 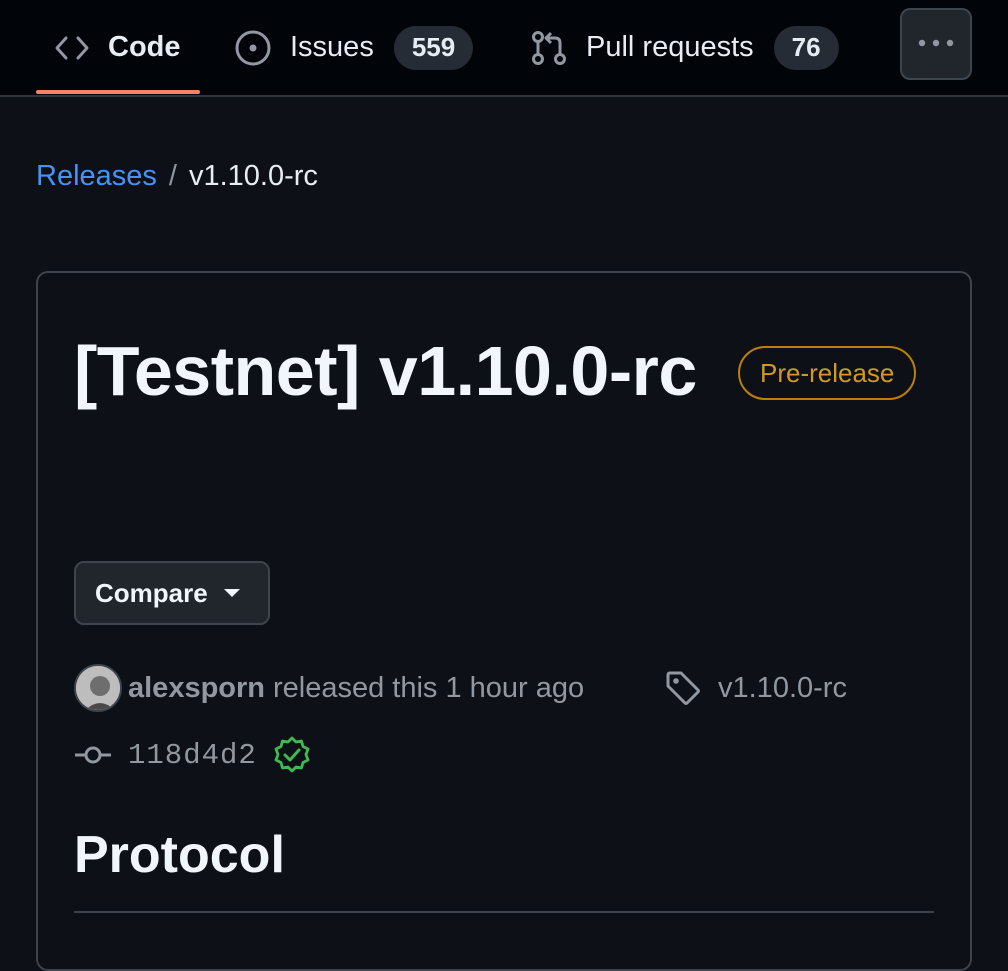 I want to click on breadcrumb-current: v1.10.0-rc, so click(x=253, y=175).